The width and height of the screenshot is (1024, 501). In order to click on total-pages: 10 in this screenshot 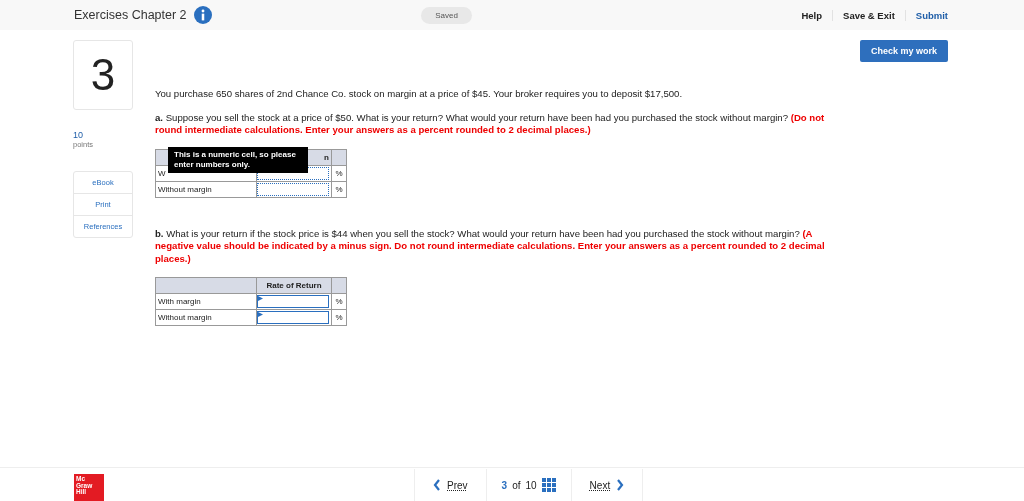, I will do `click(531, 485)`.